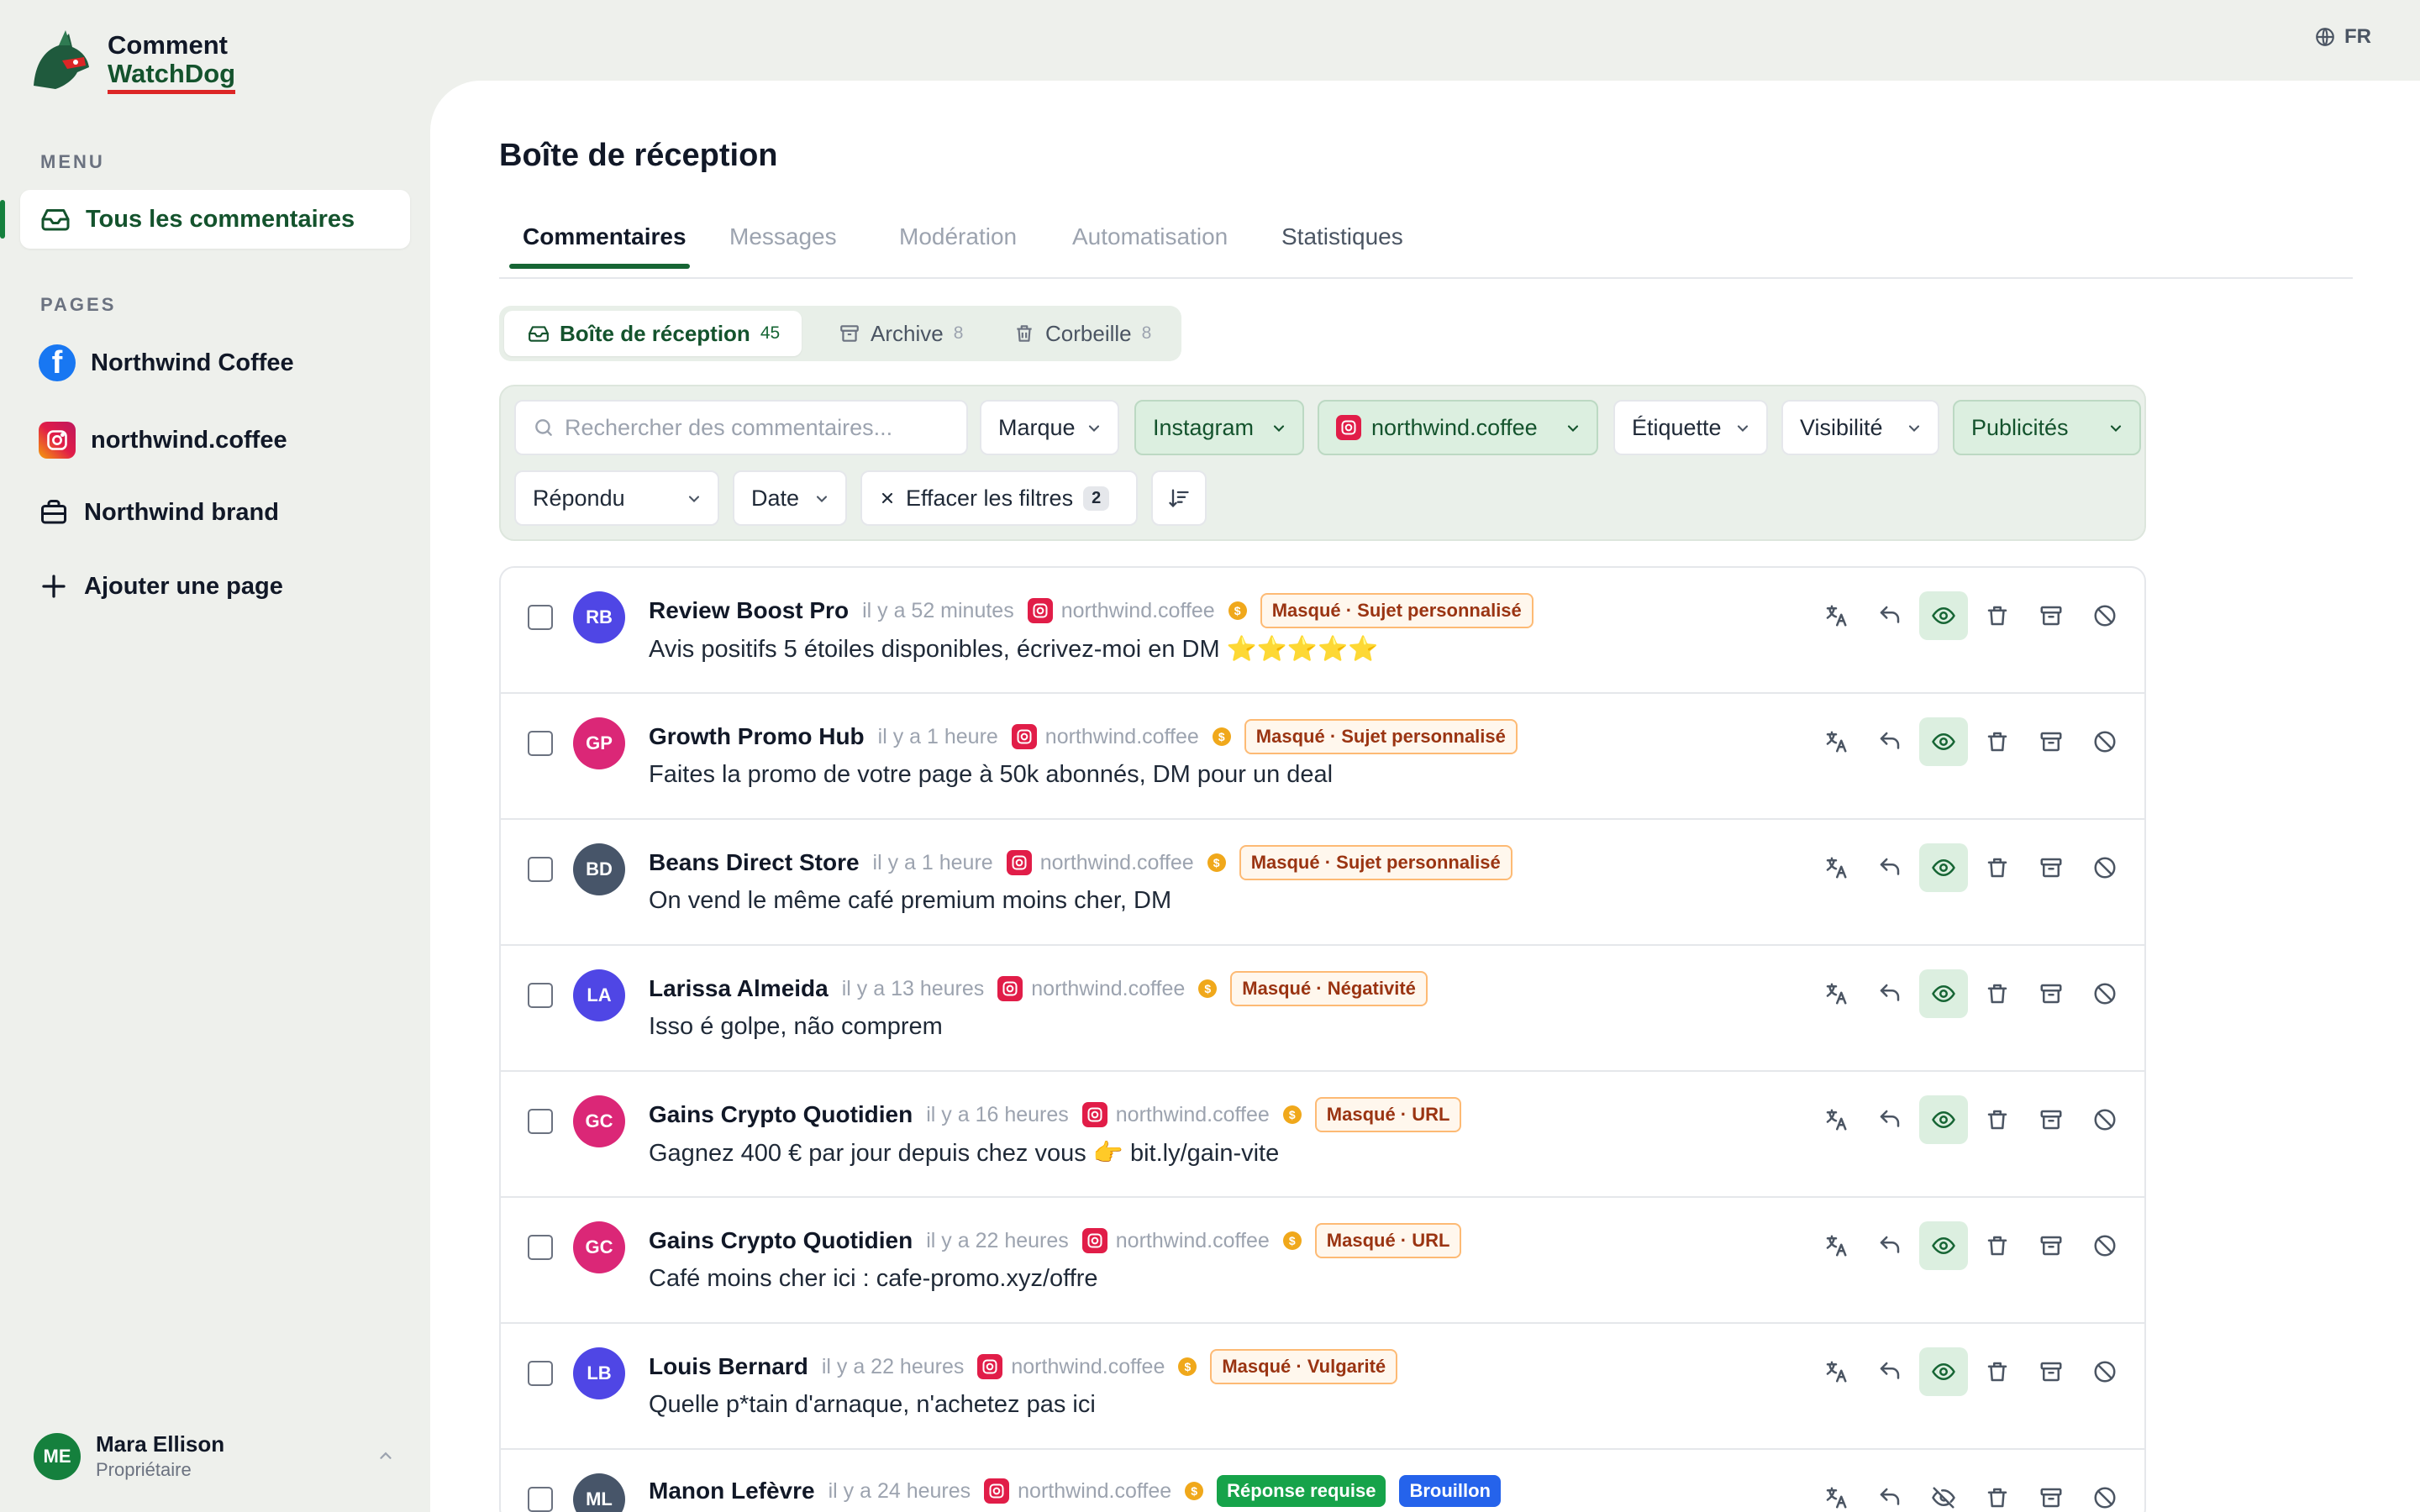  What do you see at coordinates (161, 586) in the screenshot?
I see `add-page-button: Ajouter une page` at bounding box center [161, 586].